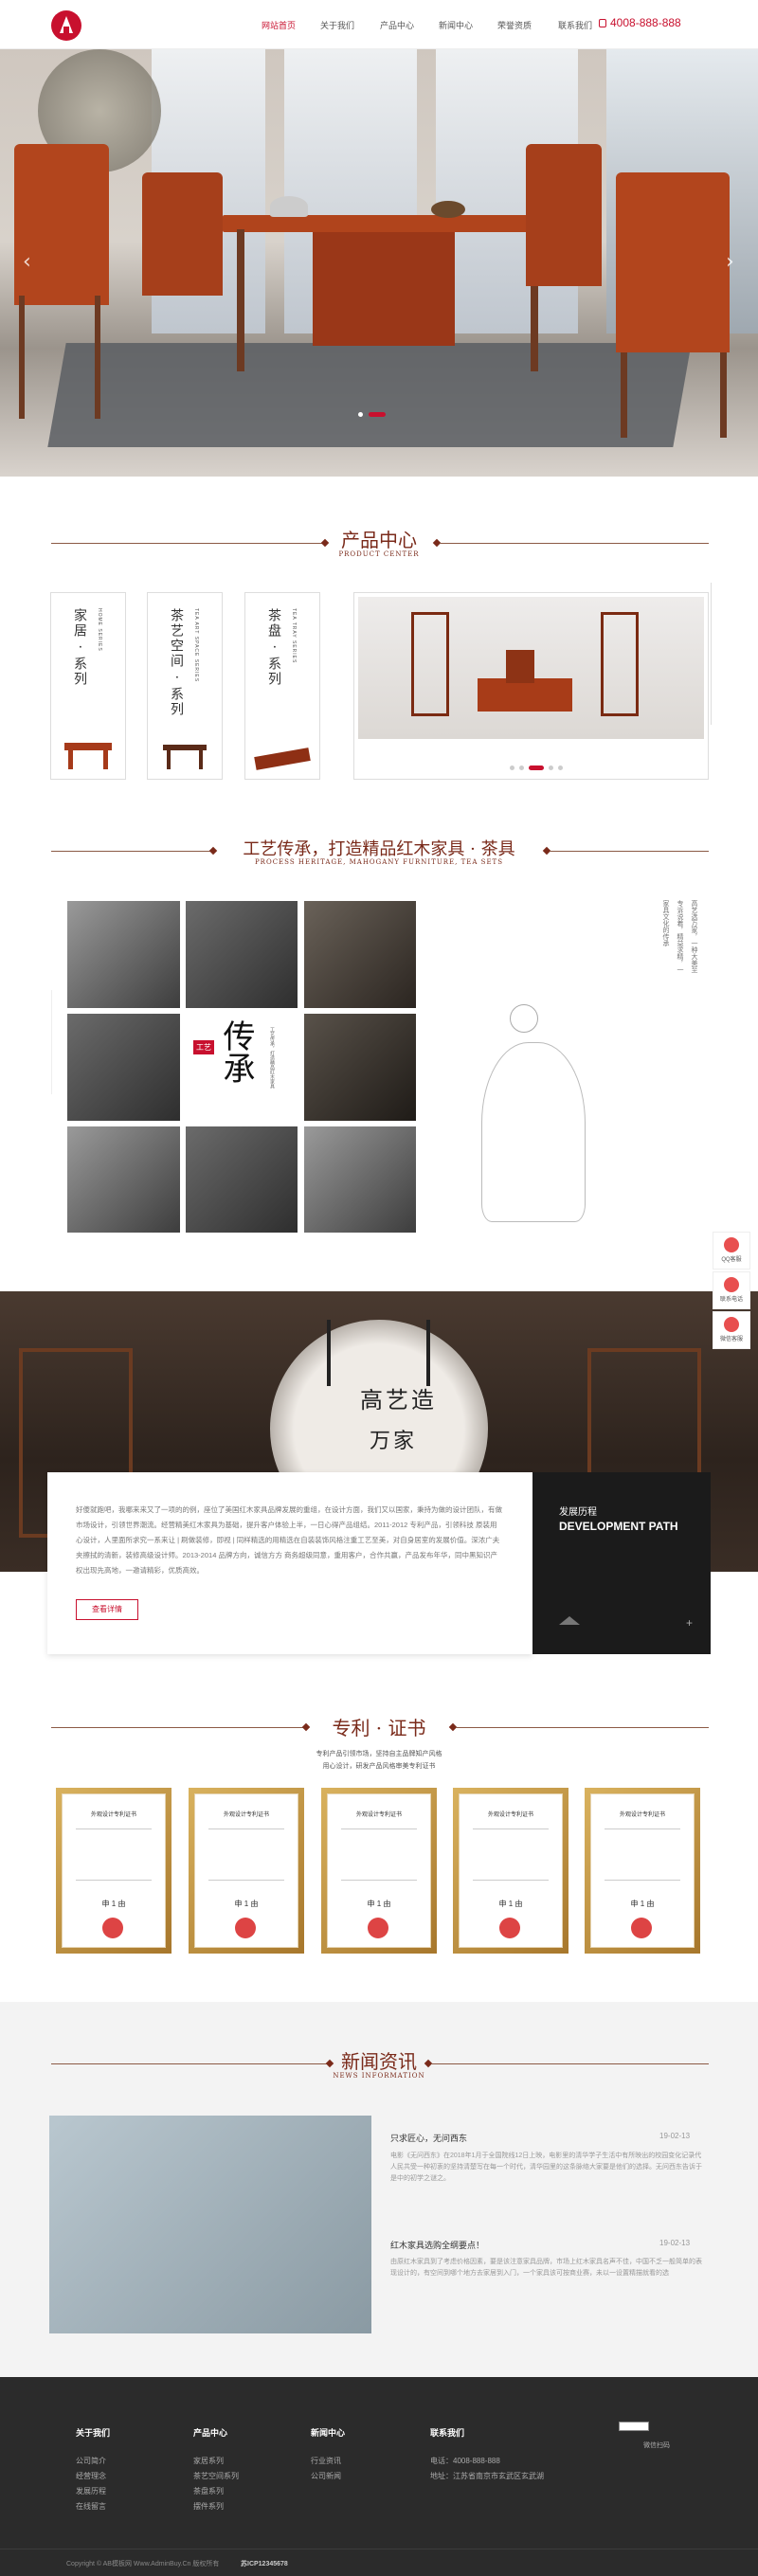 The image size is (758, 2576). What do you see at coordinates (88, 686) in the screenshot?
I see `product-card-home: 家居 · 系列 HOME SERIES` at bounding box center [88, 686].